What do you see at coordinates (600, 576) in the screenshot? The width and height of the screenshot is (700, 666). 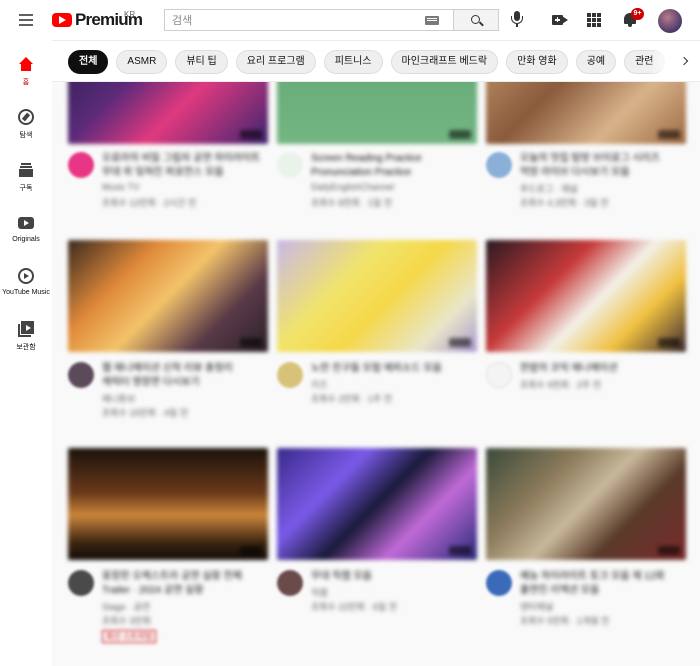 I see `video-title: 예능 하이라이트 토크 모음 제 12화` at bounding box center [600, 576].